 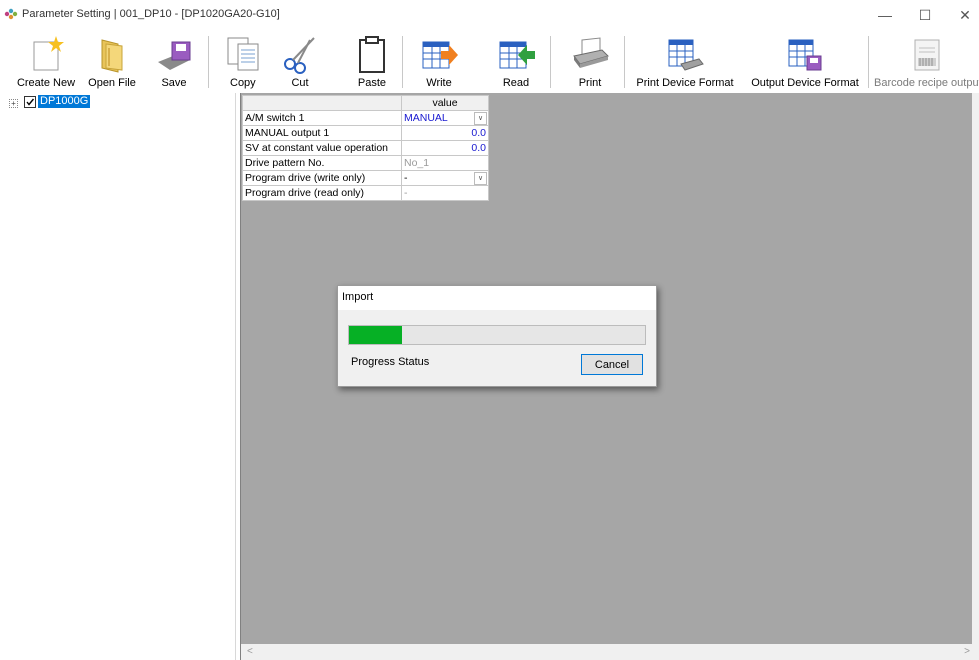 I want to click on table-row: MANUAL output 1 0.0, so click(x=365, y=133).